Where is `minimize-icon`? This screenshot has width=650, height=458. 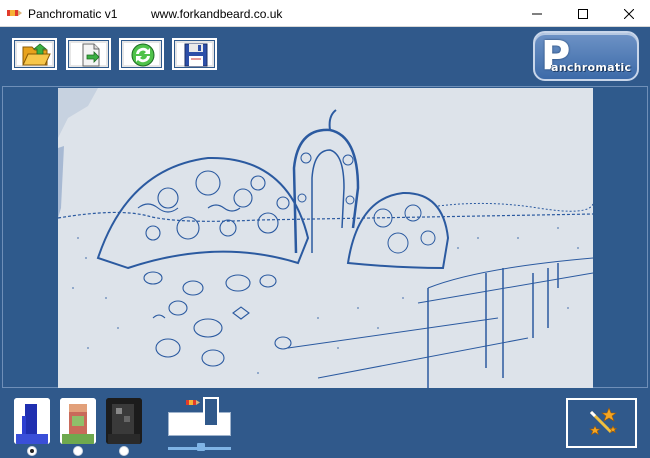
minimize-icon is located at coordinates (537, 13).